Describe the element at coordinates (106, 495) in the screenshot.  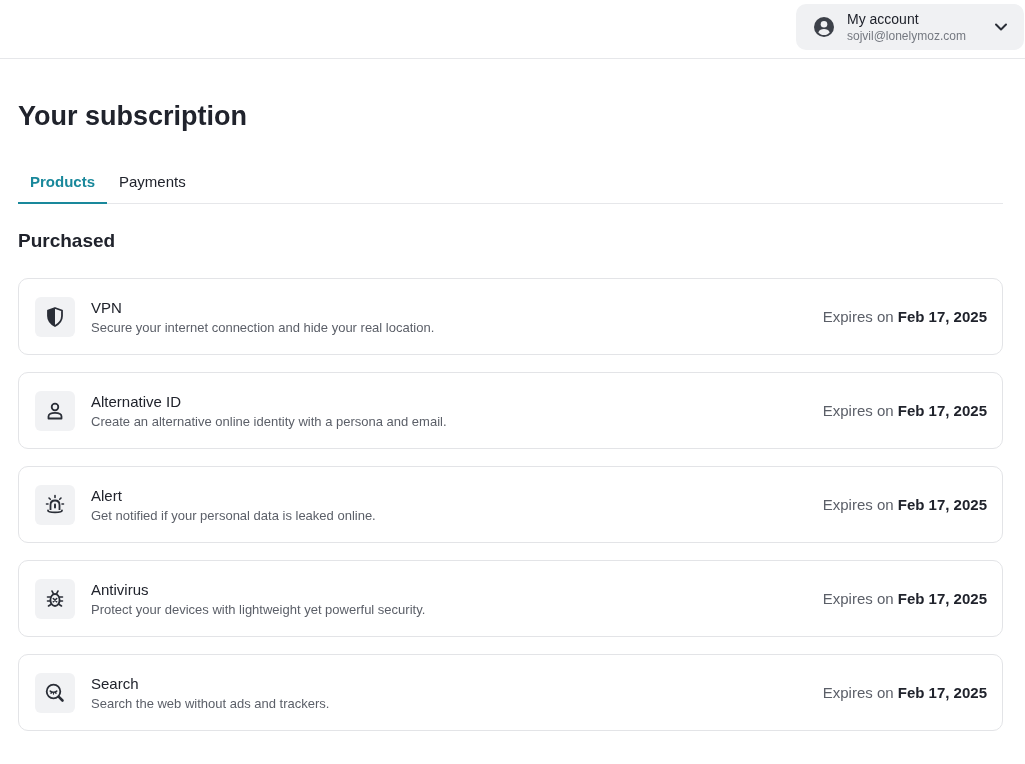
I see `product-name: Alert` at that location.